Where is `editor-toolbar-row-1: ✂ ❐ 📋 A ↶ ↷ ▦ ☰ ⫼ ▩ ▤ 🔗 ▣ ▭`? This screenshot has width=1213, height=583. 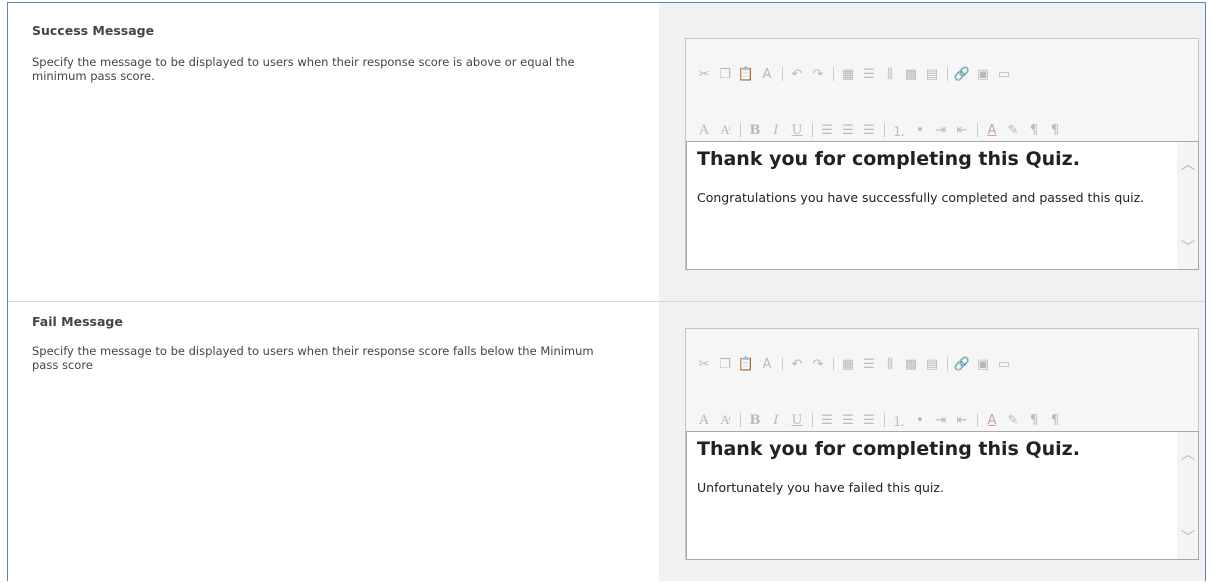 editor-toolbar-row-1: ✂ ❐ 📋 A ↶ ↷ ▦ ☰ ⫼ ▩ ▤ 🔗 ▣ ▭ is located at coordinates (854, 74).